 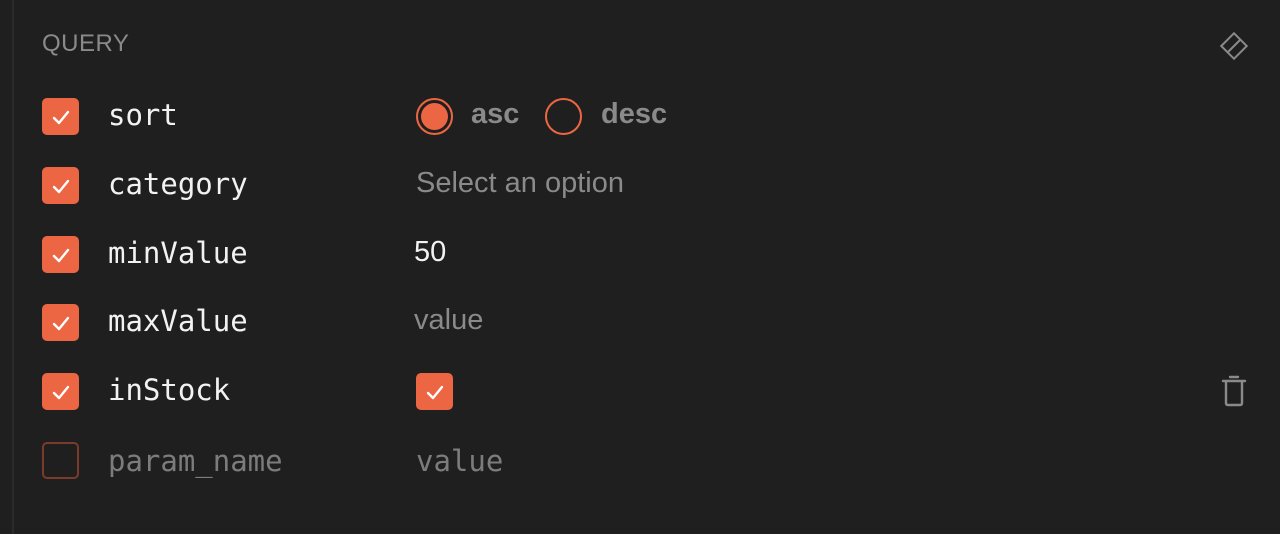 What do you see at coordinates (640, 254) in the screenshot?
I see `param-row-minvalue: minValue 50` at bounding box center [640, 254].